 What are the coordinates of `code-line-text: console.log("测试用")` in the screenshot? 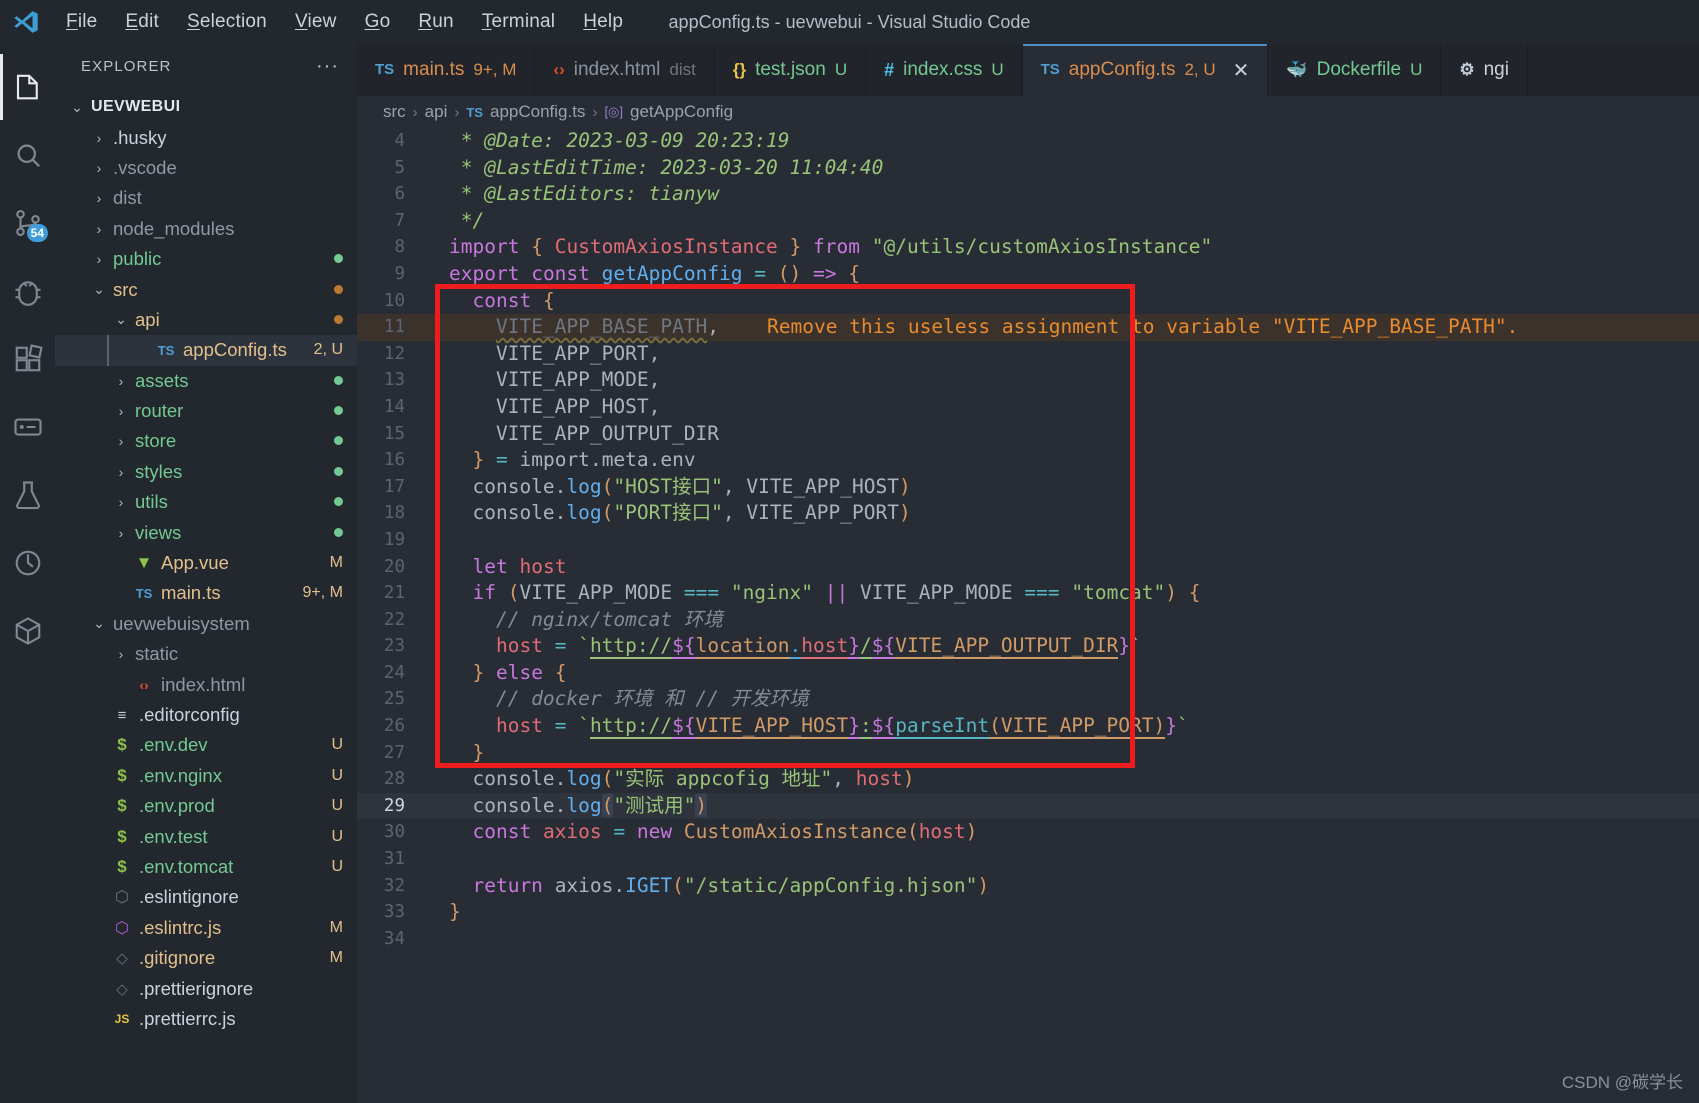 It's located at (578, 806).